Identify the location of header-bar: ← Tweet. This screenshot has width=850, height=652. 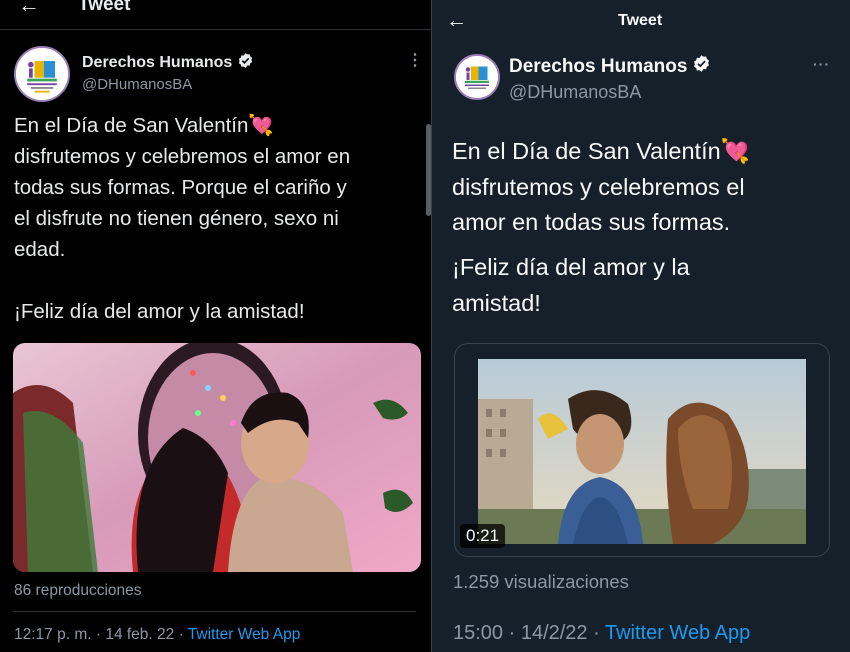
(216, 15).